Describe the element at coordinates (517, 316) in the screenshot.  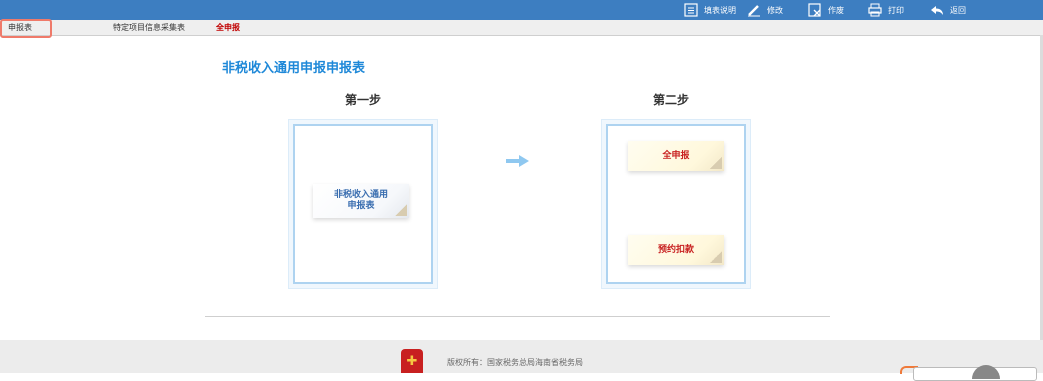
I see `divider` at that location.